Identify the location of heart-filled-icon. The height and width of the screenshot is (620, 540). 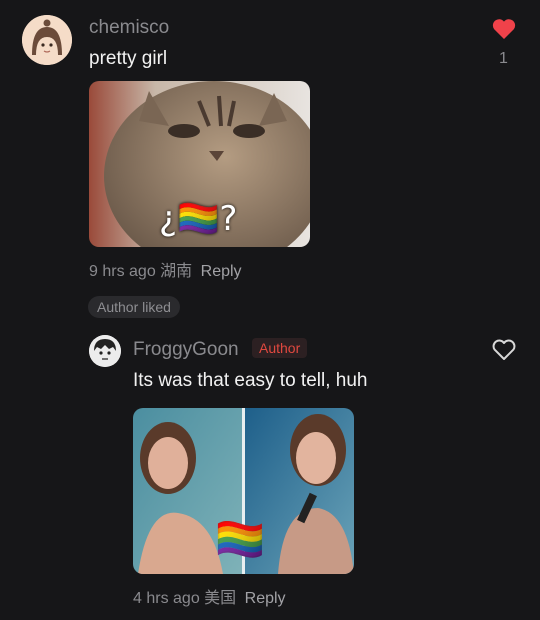
(504, 29).